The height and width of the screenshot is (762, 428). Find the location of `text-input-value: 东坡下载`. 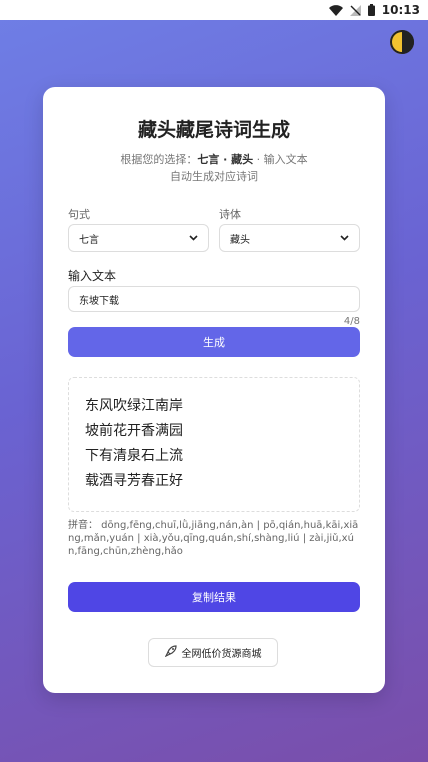

text-input-value: 东坡下载 is located at coordinates (99, 301).